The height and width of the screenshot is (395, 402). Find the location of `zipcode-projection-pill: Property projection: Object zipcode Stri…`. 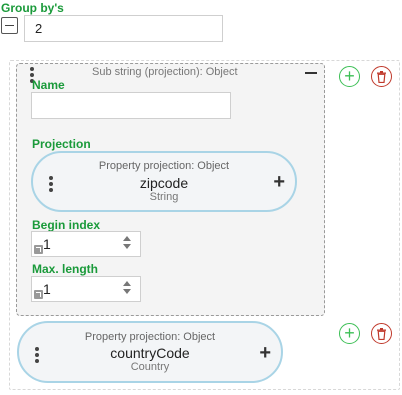

zipcode-projection-pill: Property projection: Object zipcode Stri… is located at coordinates (164, 181).